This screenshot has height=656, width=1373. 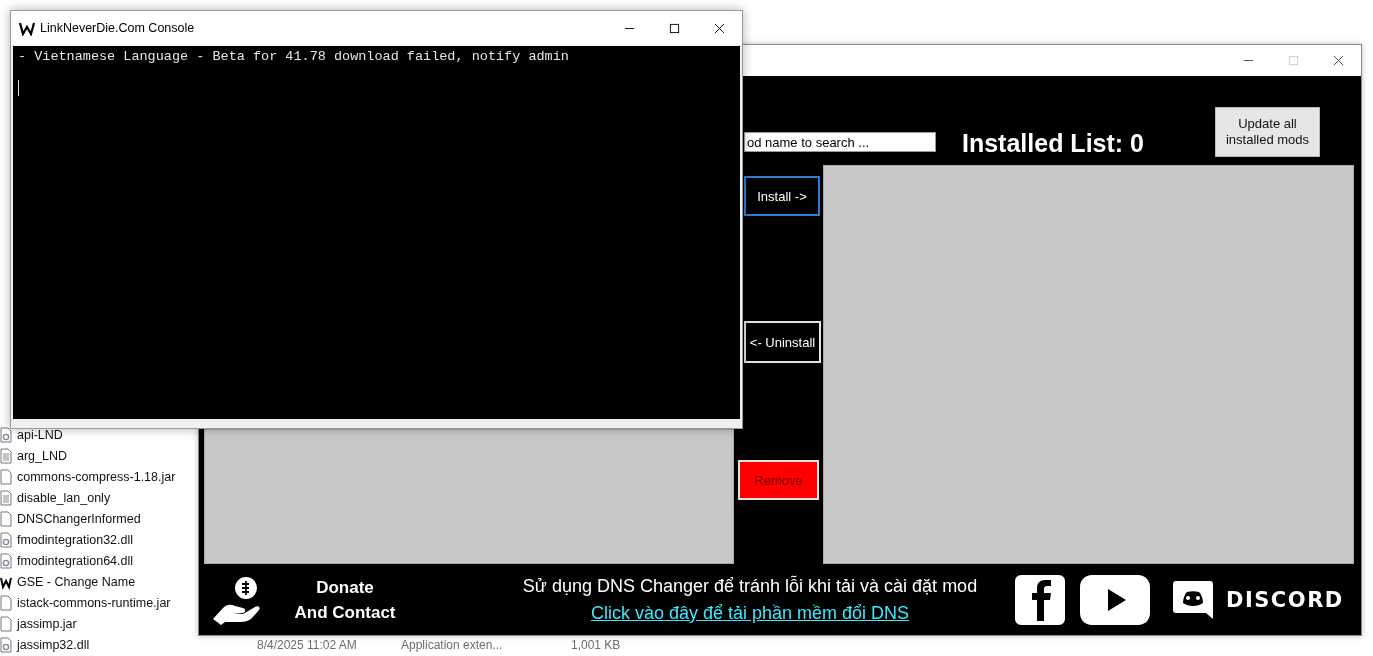 I want to click on uninstall-button: <- Uninstall, so click(x=782, y=342).